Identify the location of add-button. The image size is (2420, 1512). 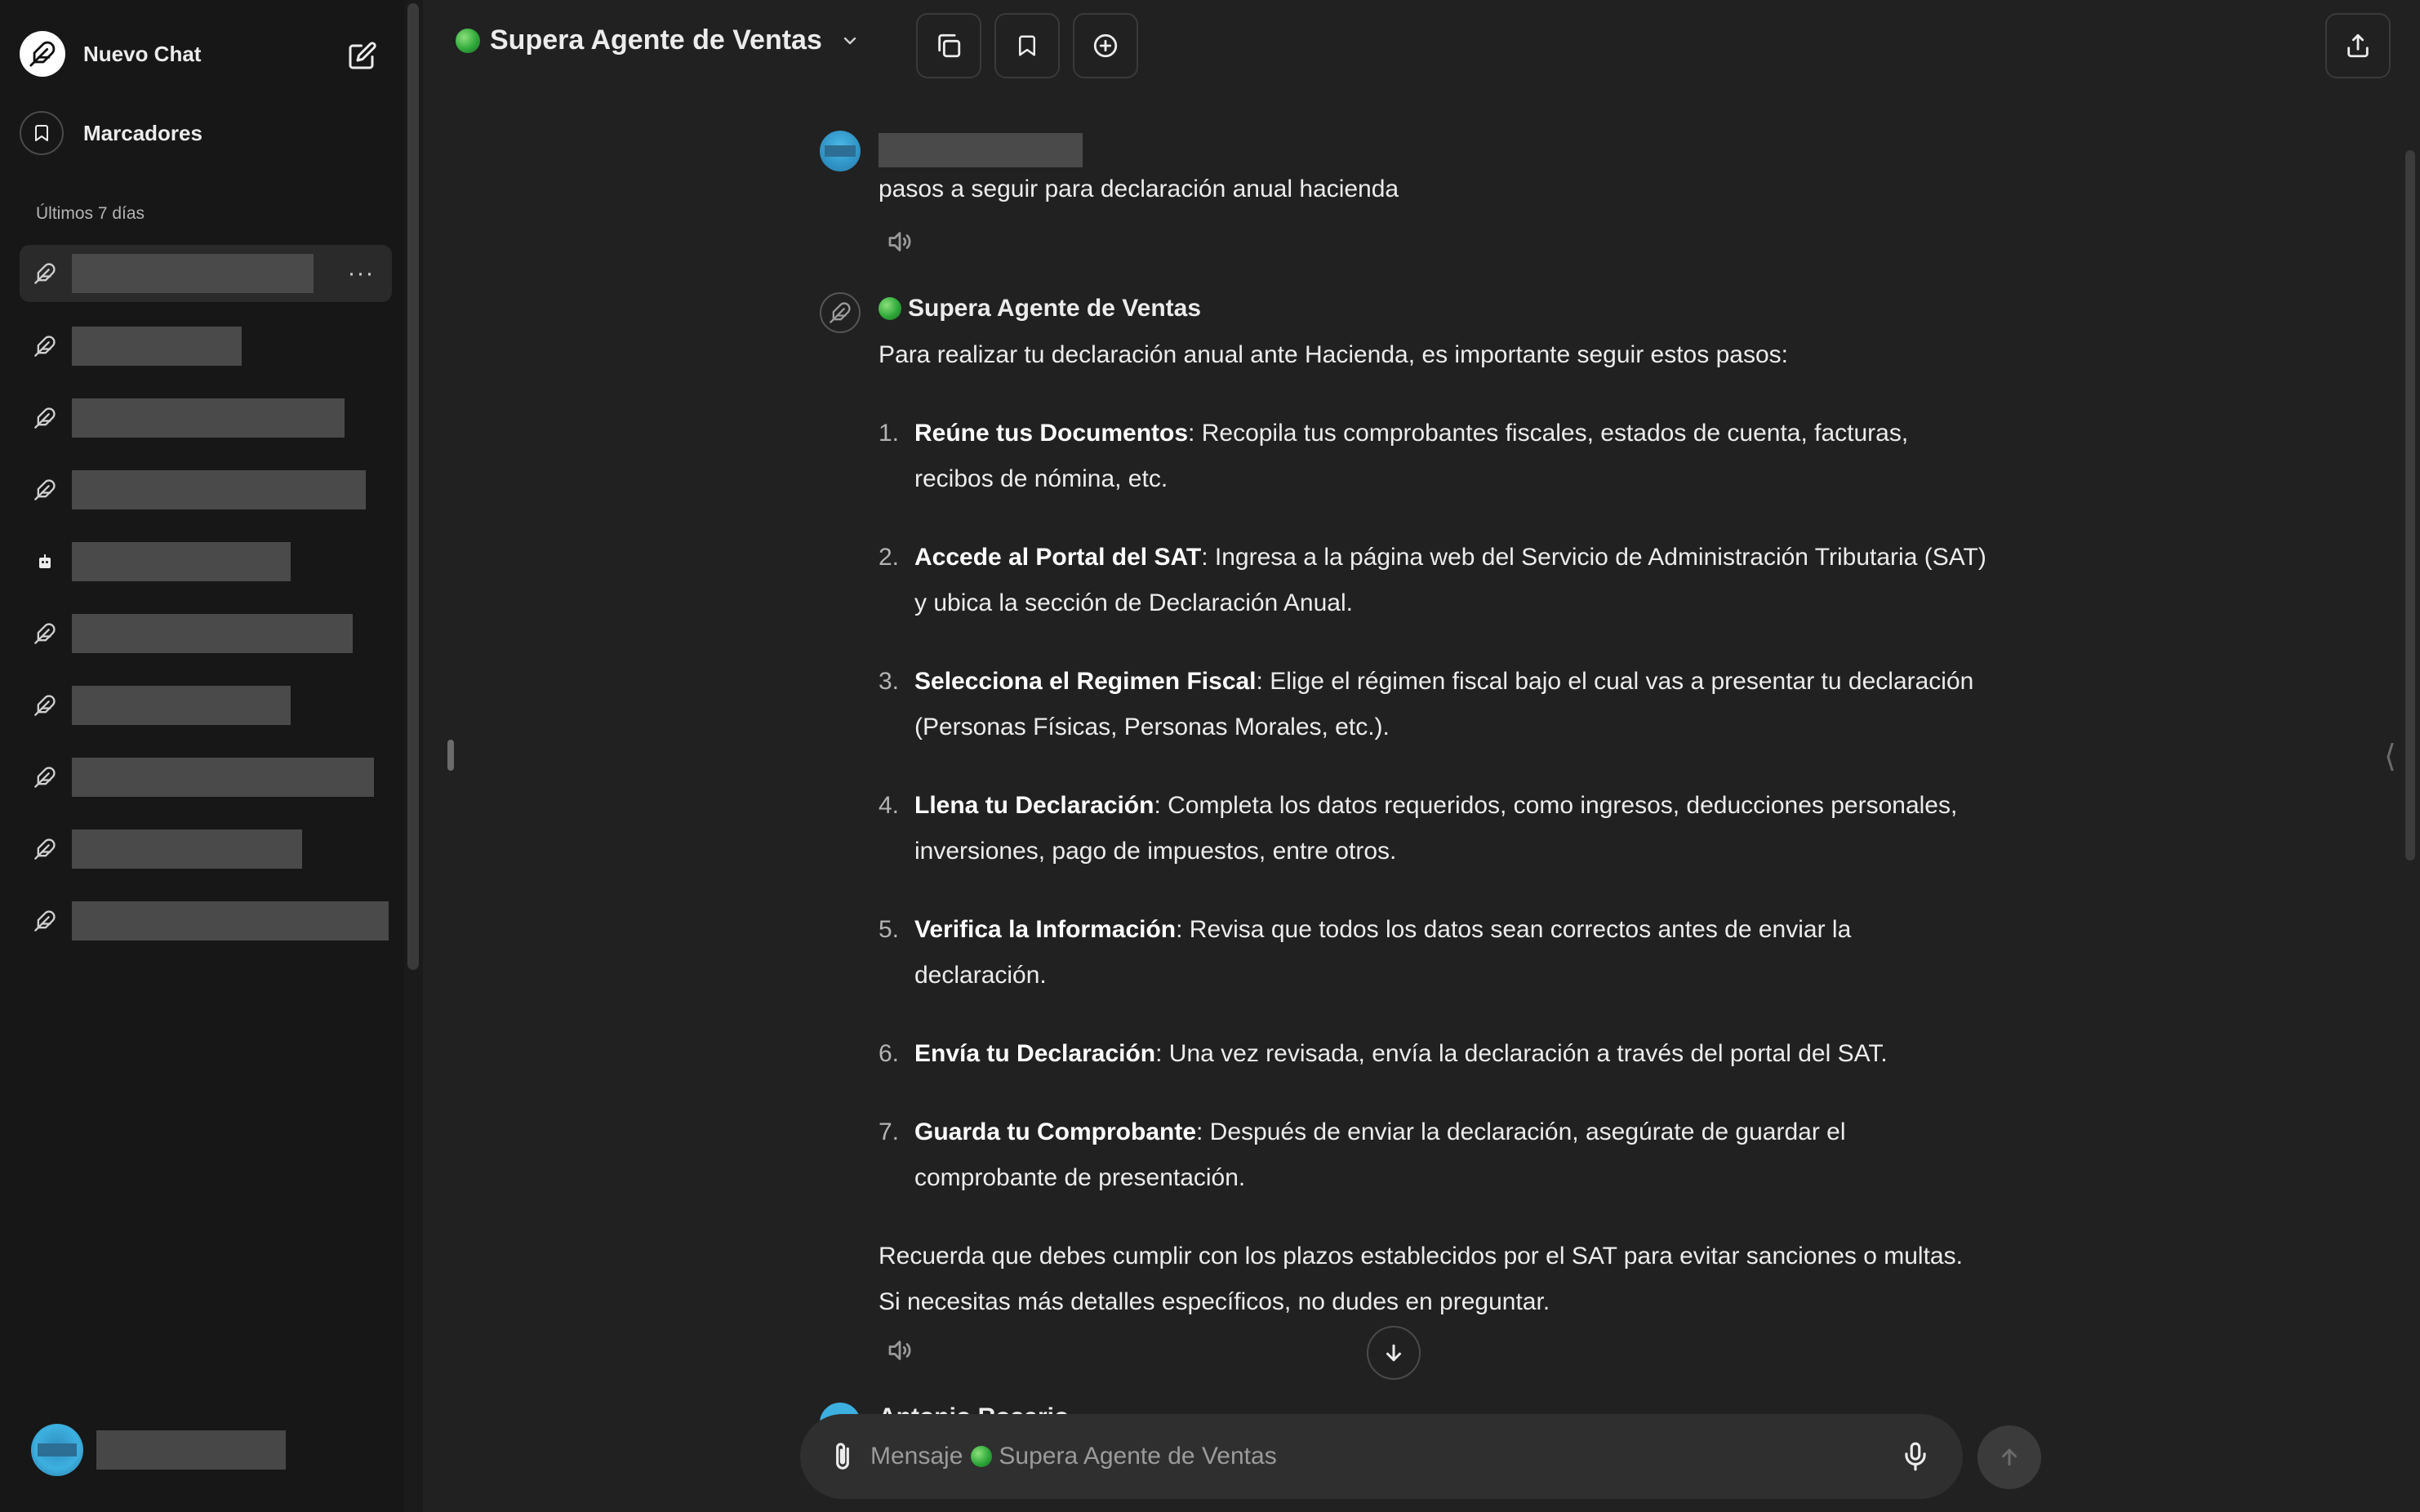
(1105, 45).